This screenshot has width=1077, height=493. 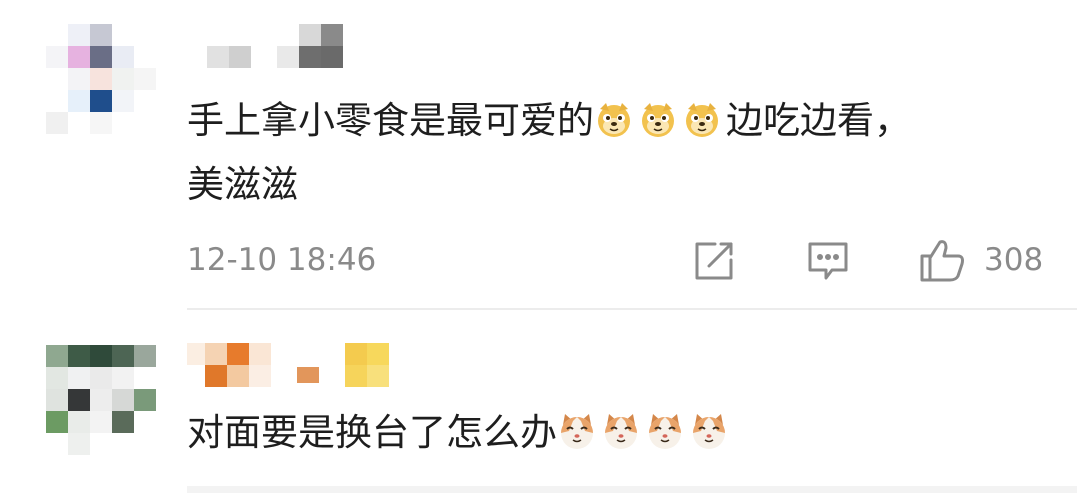 I want to click on comment-text-part: 对面要是换台了怎么办, so click(x=372, y=432).